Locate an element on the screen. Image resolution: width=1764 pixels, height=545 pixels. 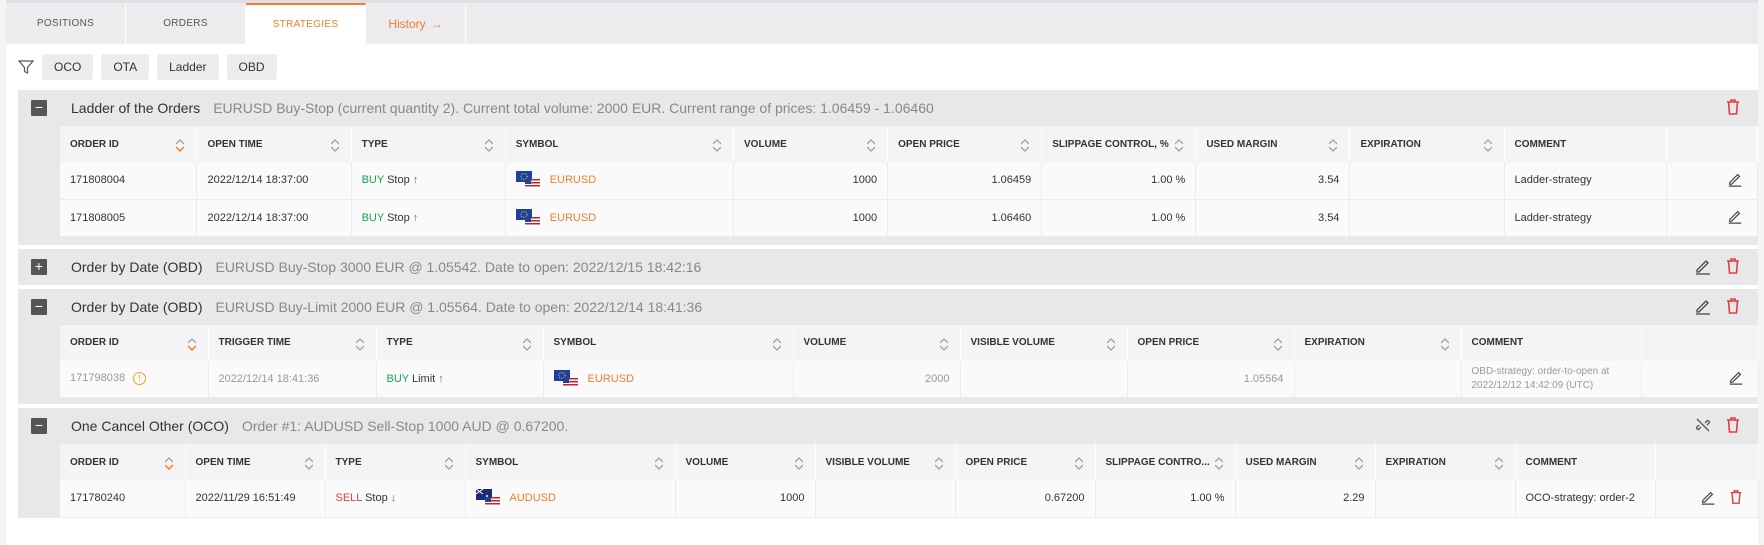
comment: OCO-strategy: order-2 is located at coordinates (1585, 499).